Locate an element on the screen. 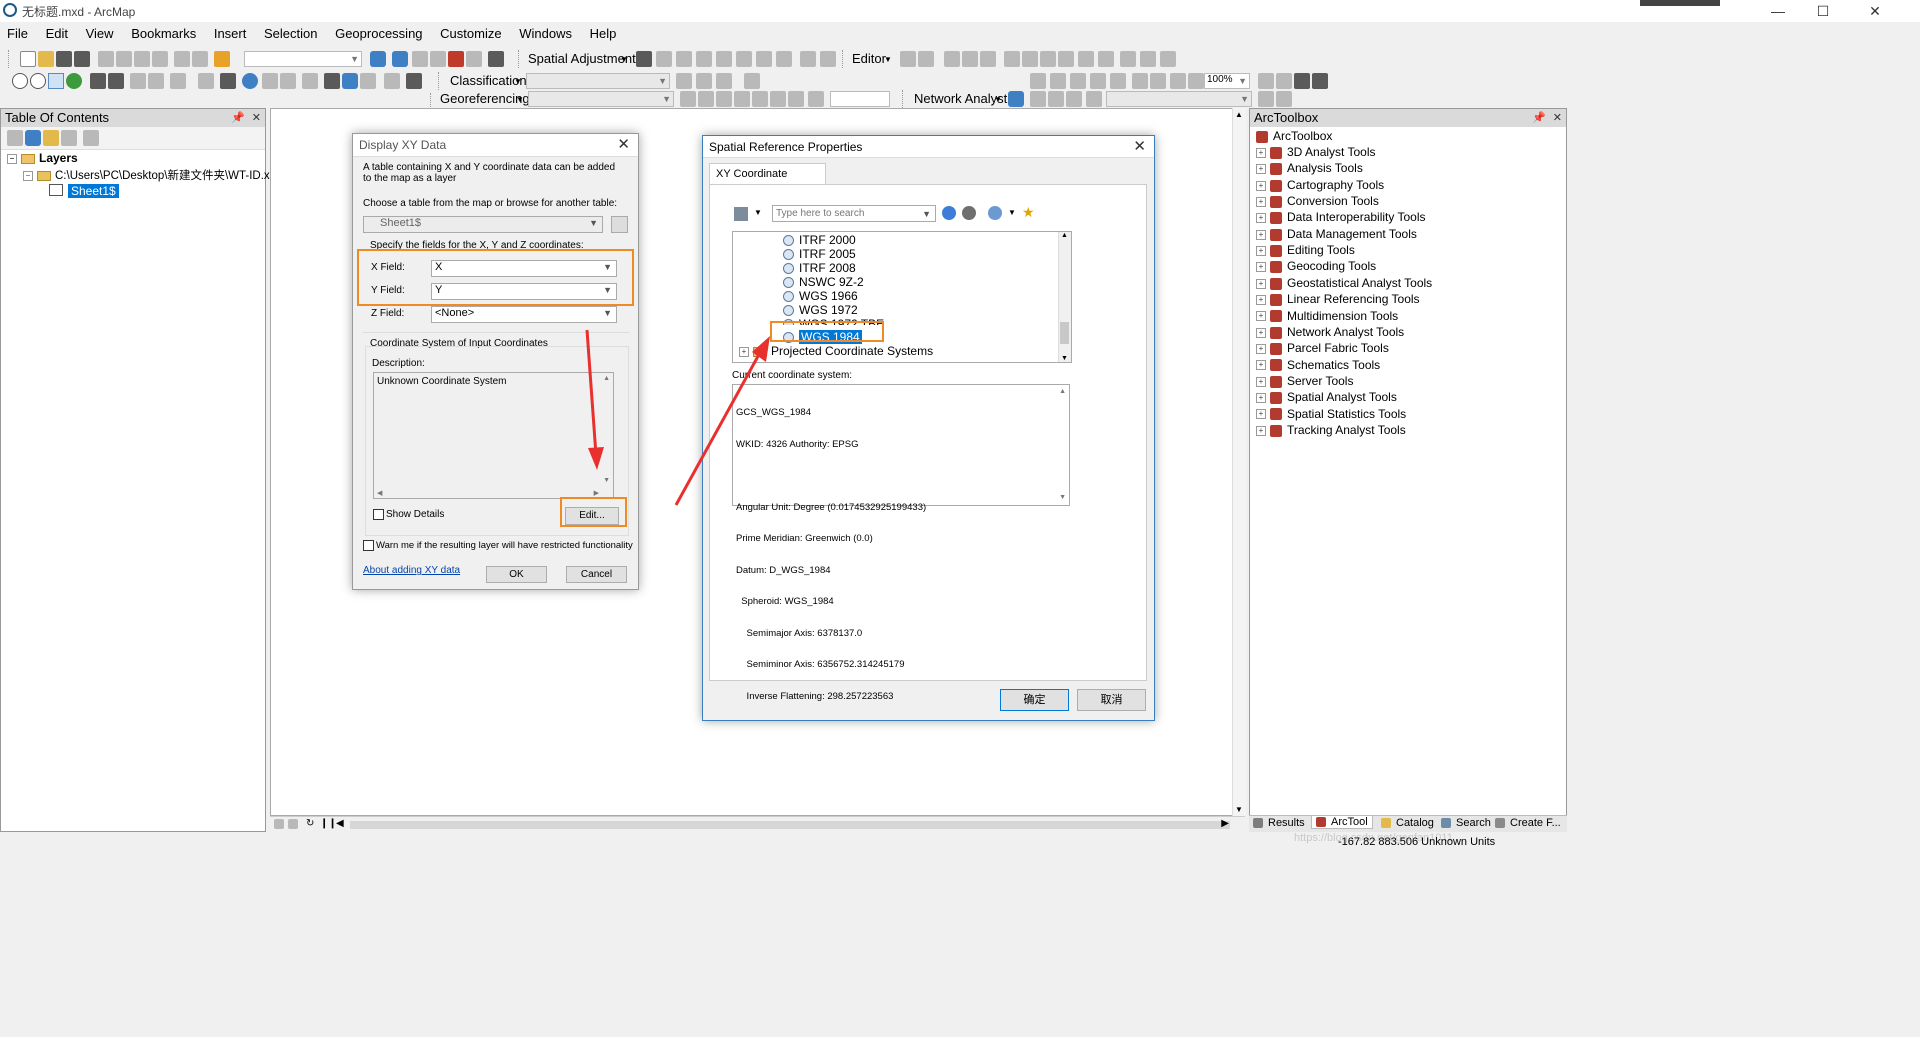 Image resolution: width=1920 pixels, height=1037 pixels. menu-customize: Customize is located at coordinates (470, 33).